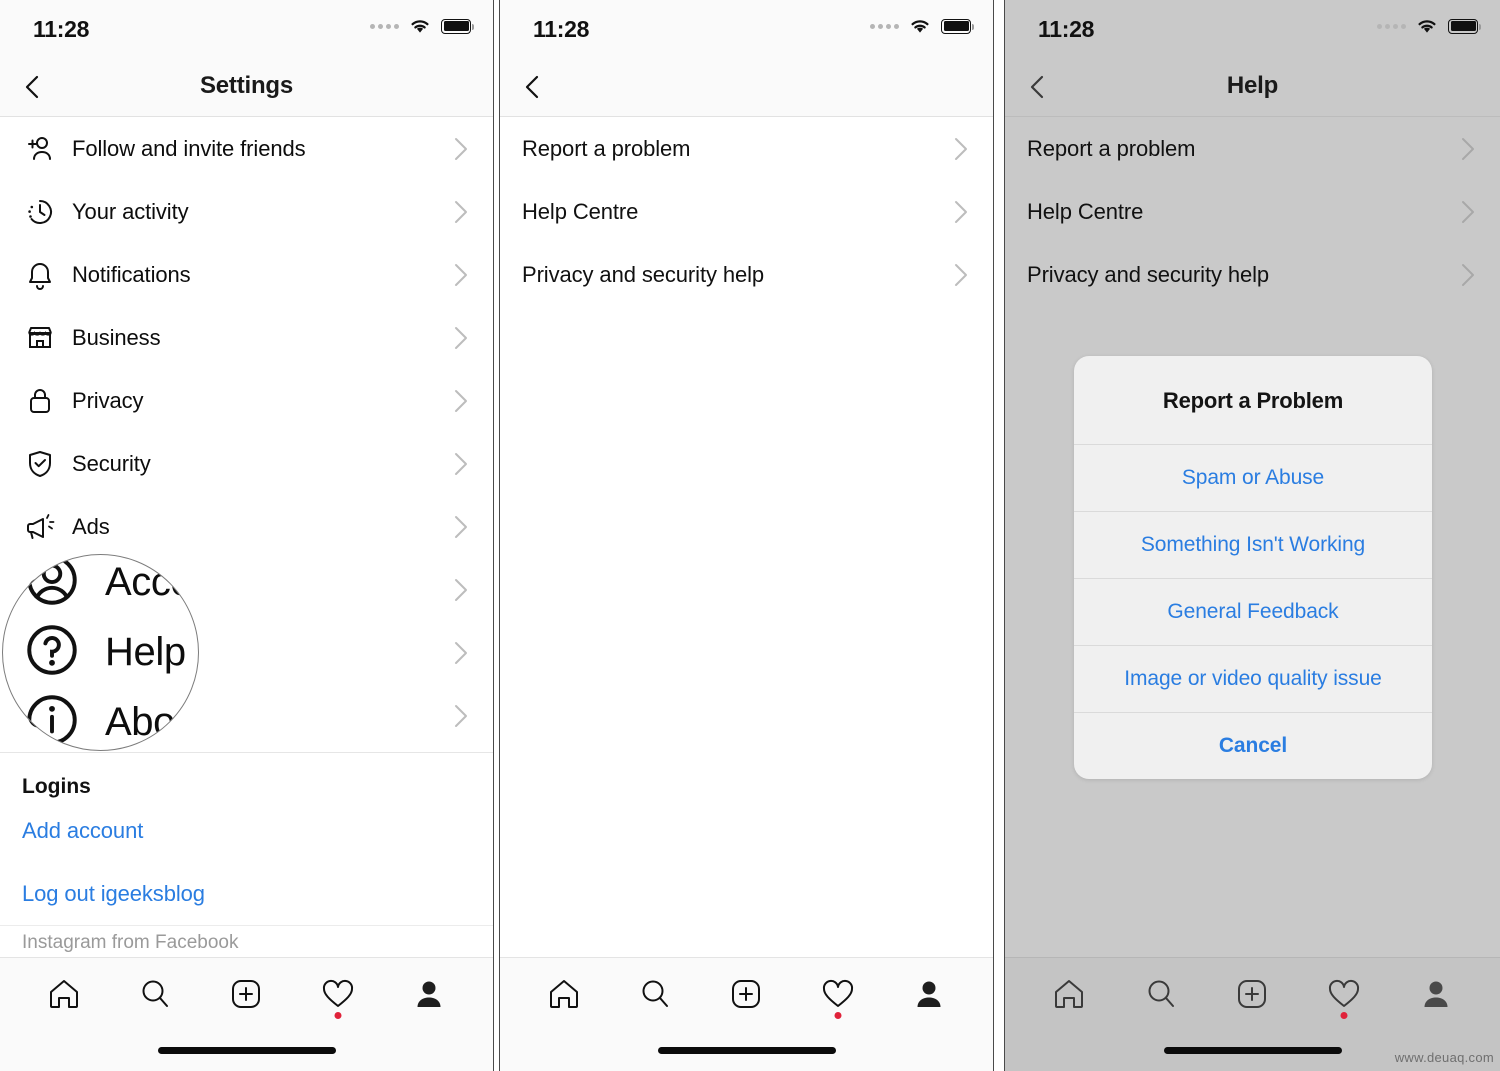  What do you see at coordinates (1253, 678) in the screenshot?
I see `action-sheet-option-image-video-quality: Image or video quality issue` at bounding box center [1253, 678].